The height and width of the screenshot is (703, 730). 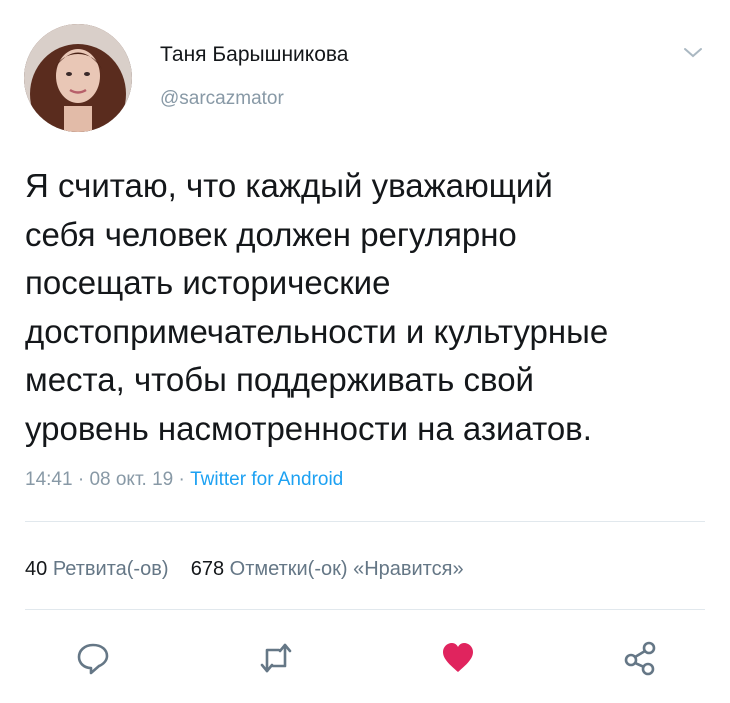 I want to click on heart-icon, so click(x=458, y=658).